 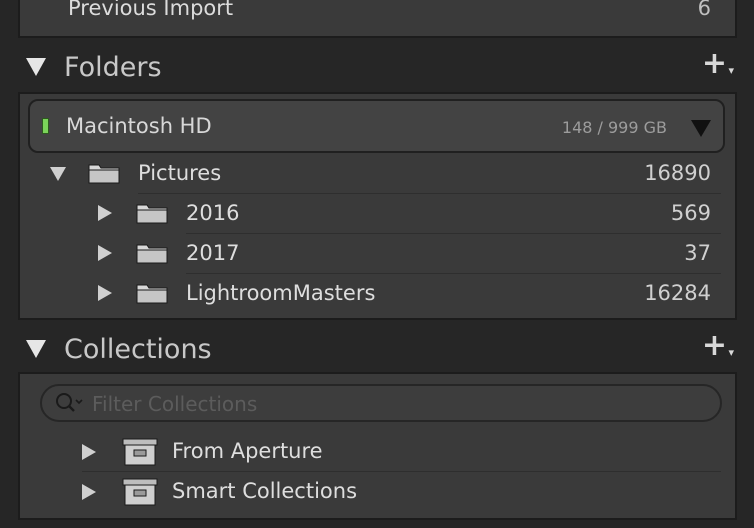 I want to click on collections-title: Collections, so click(x=138, y=349).